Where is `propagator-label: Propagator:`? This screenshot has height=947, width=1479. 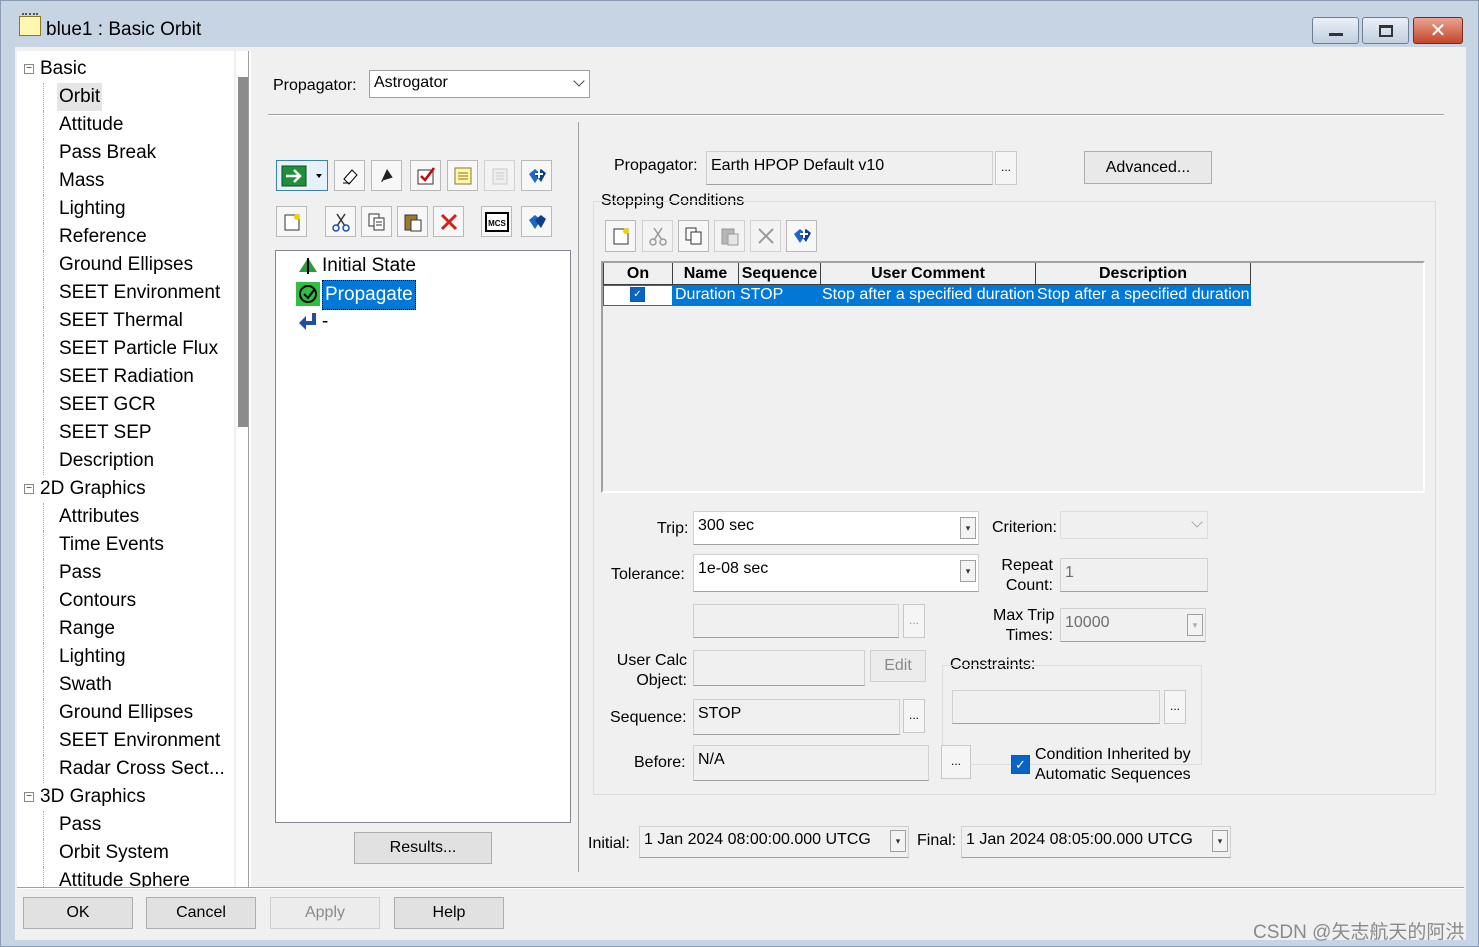
propagator-label: Propagator: is located at coordinates (315, 85).